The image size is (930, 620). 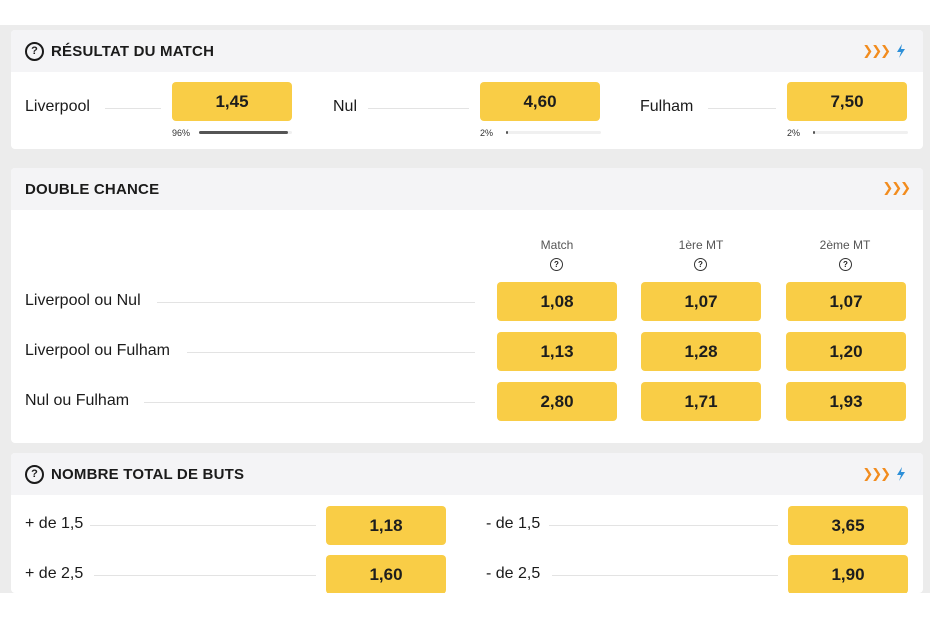 What do you see at coordinates (667, 106) in the screenshot?
I see `outcome-label-fulham: Fulham` at bounding box center [667, 106].